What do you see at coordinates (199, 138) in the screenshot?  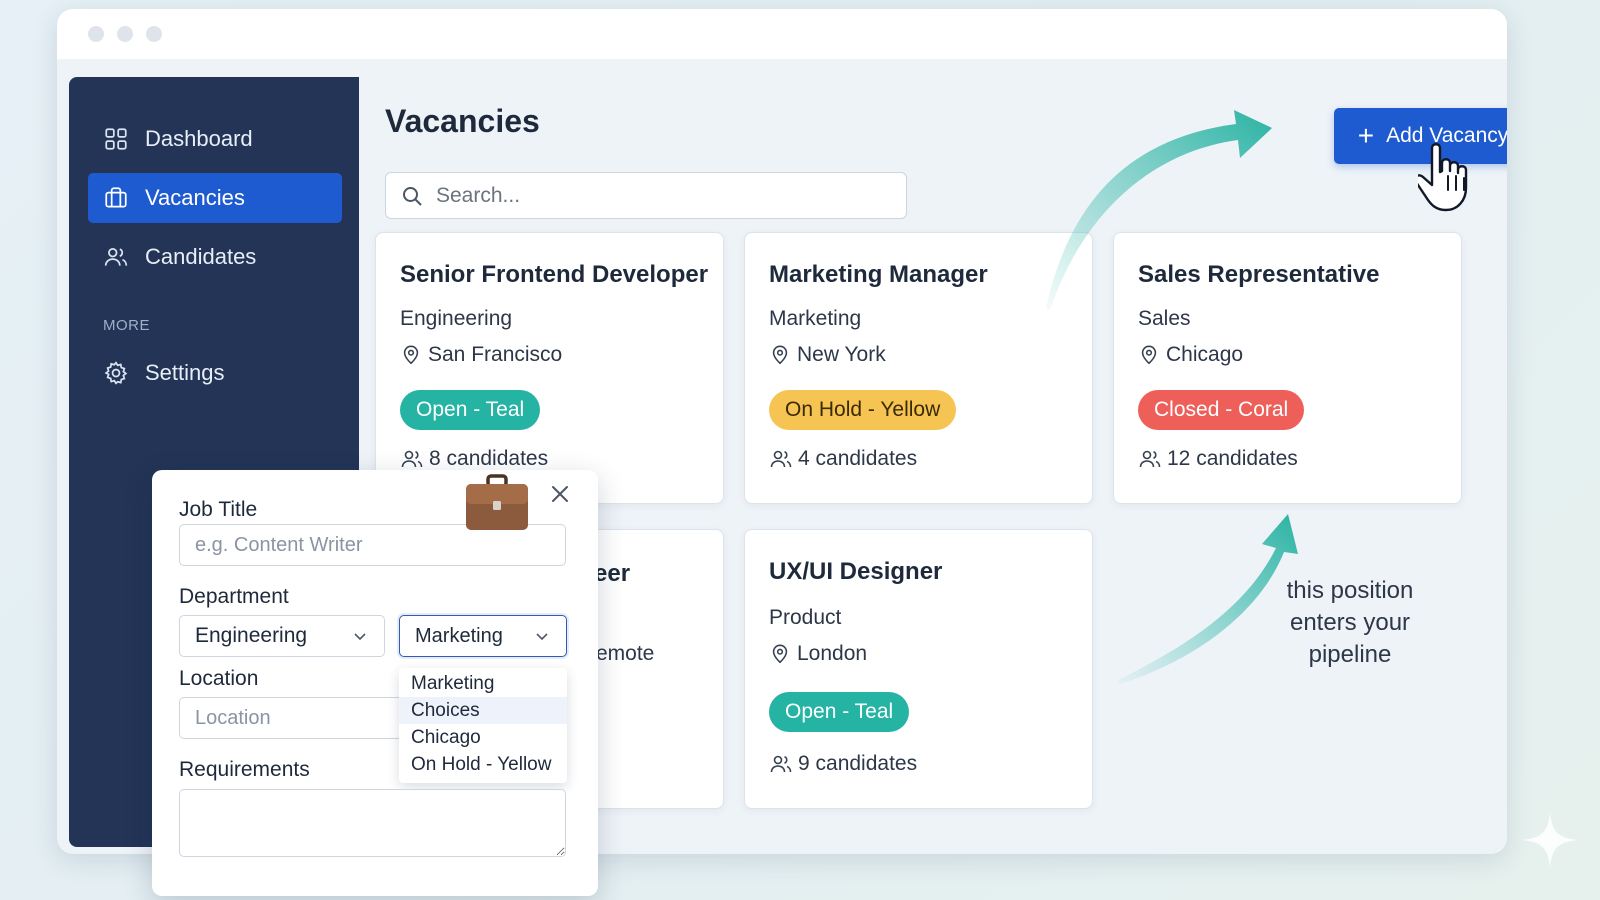 I see `sidebar-item-label: Dashboard` at bounding box center [199, 138].